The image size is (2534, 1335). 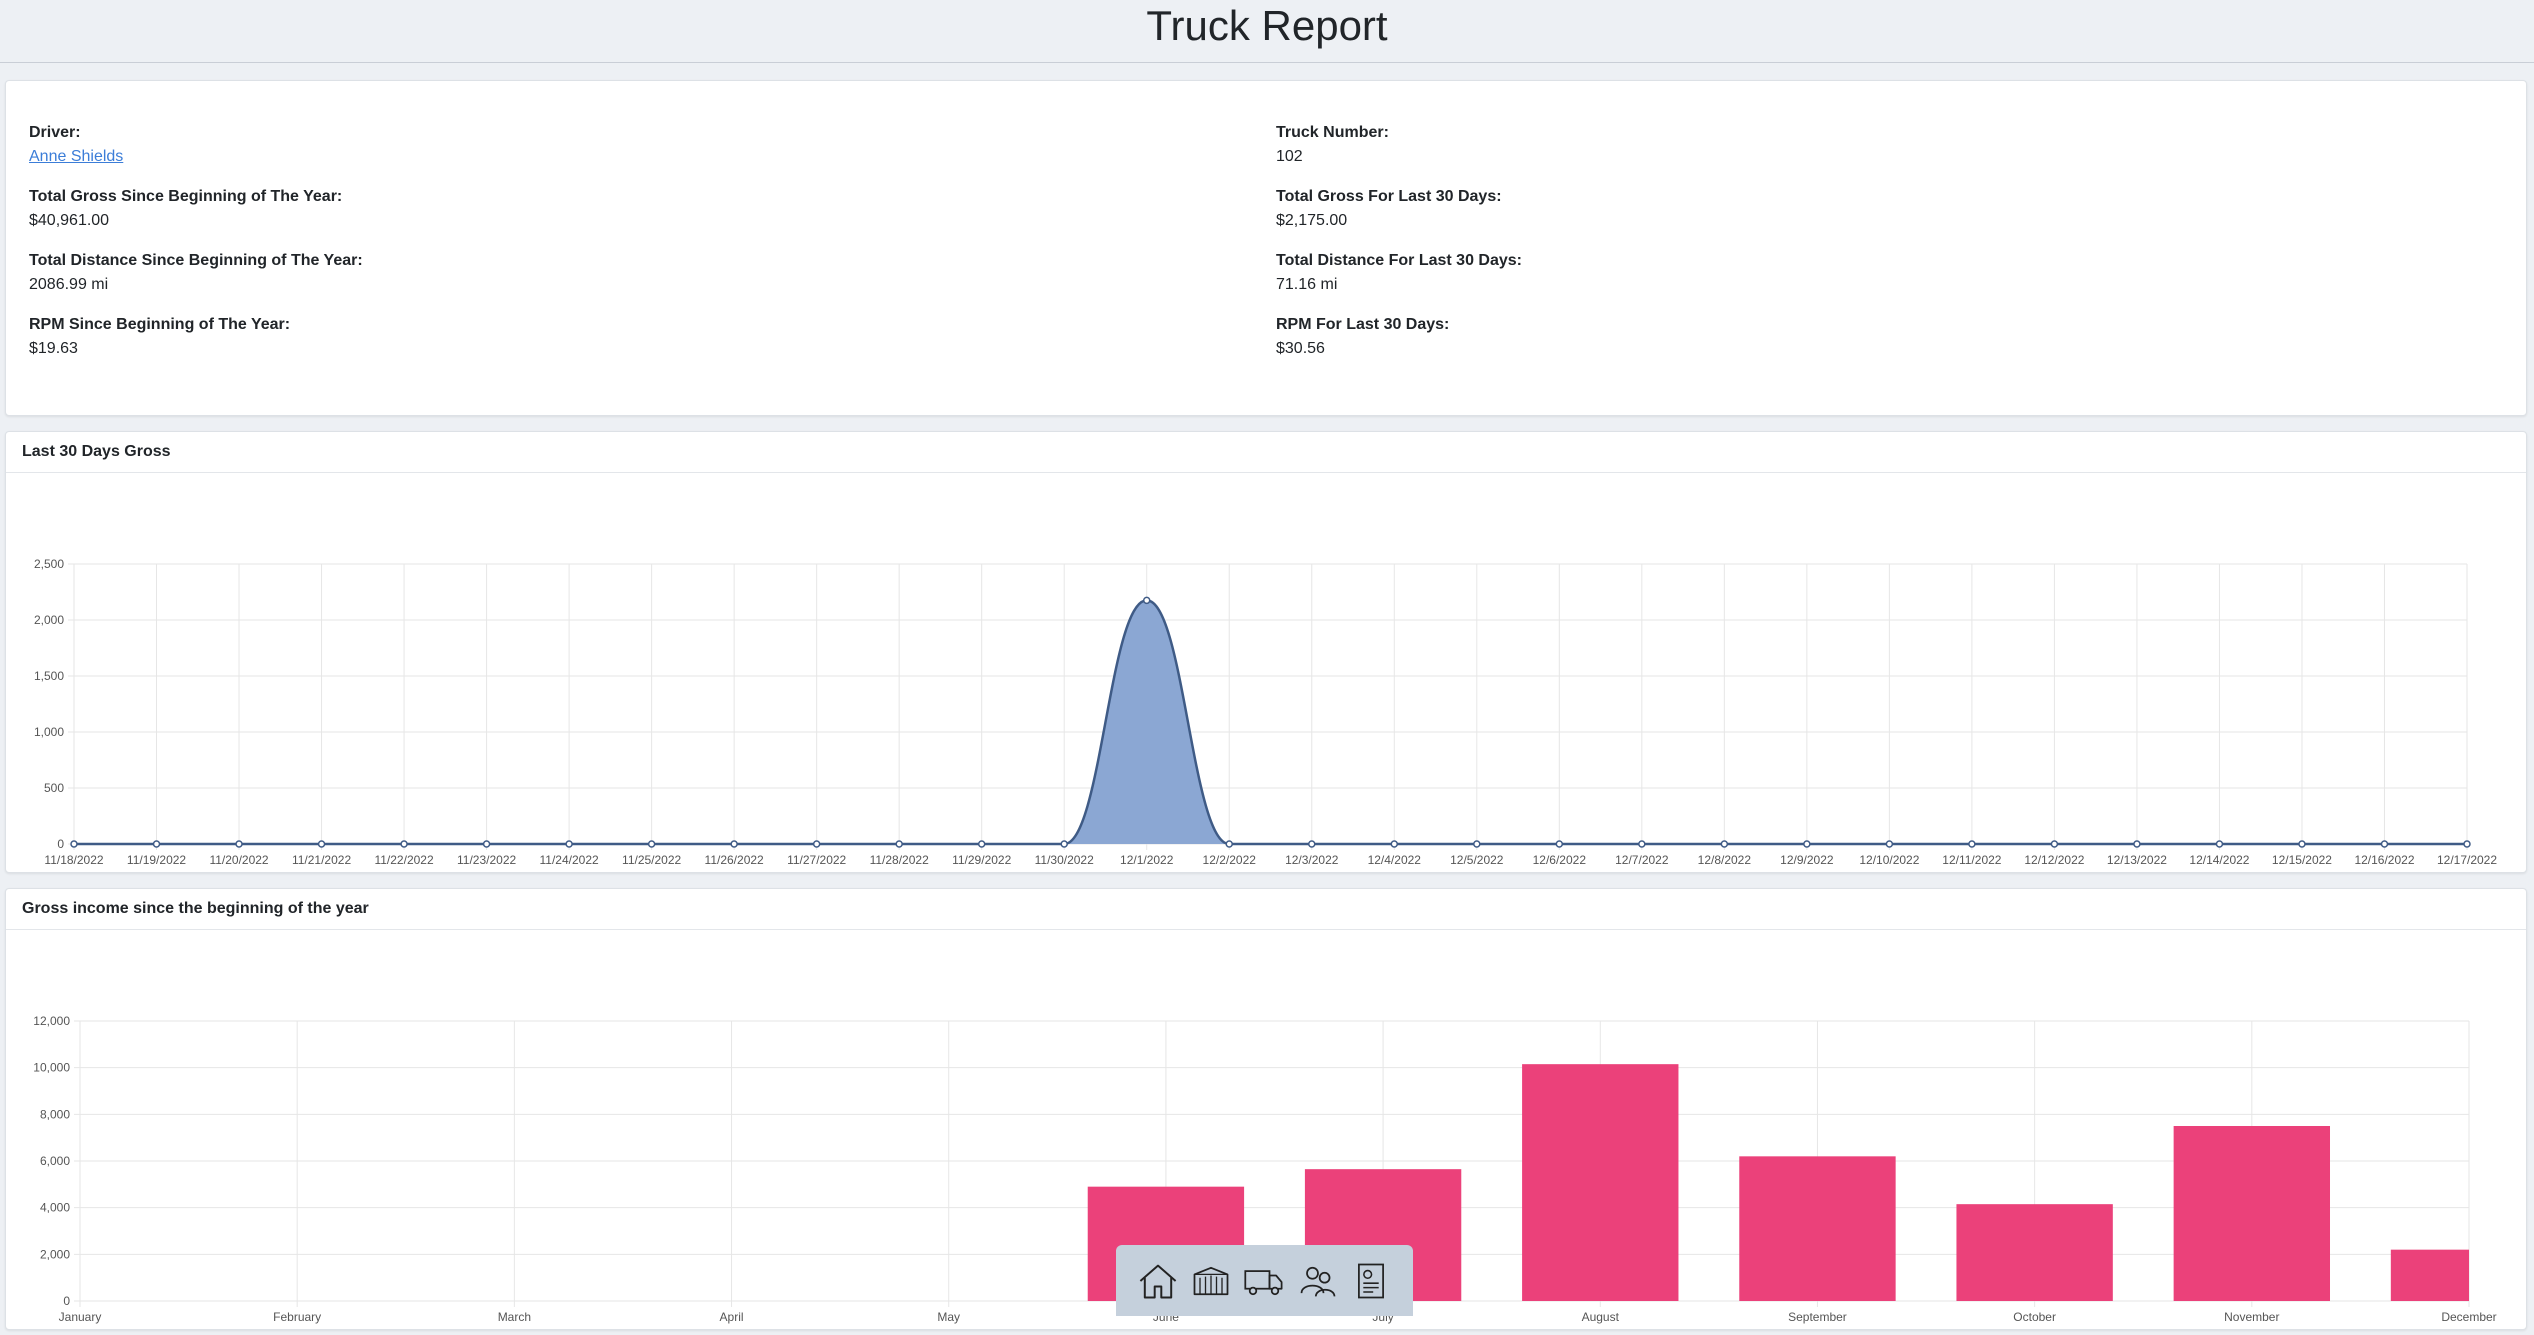 What do you see at coordinates (732, 1317) in the screenshot?
I see `x-tick-label: April` at bounding box center [732, 1317].